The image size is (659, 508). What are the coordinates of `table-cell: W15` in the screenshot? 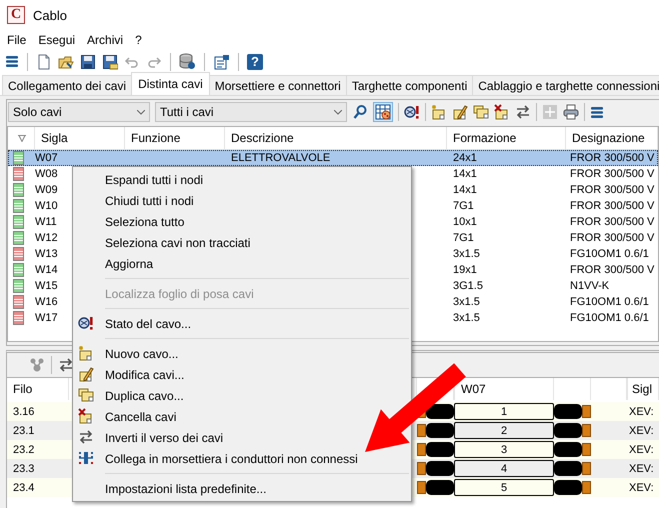 It's located at (46, 286).